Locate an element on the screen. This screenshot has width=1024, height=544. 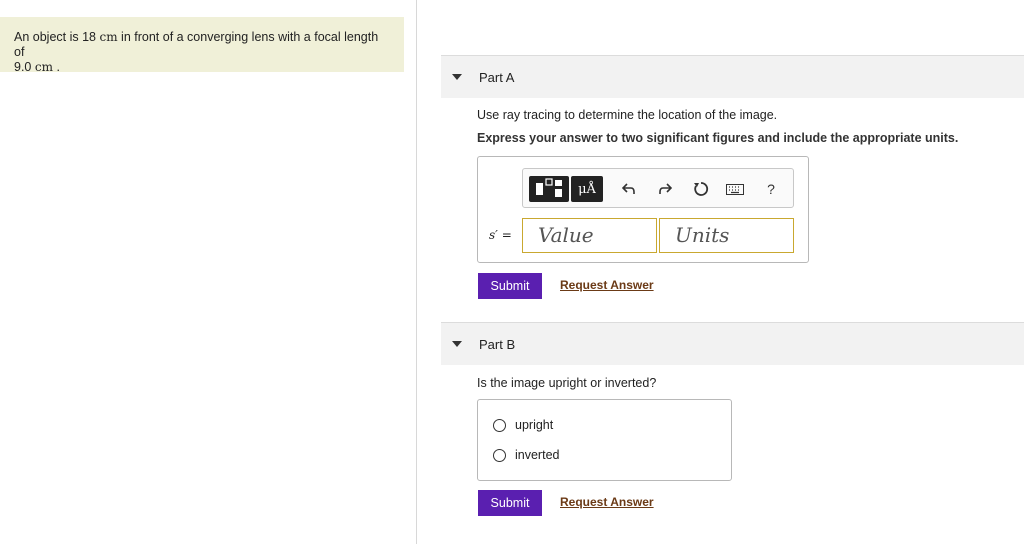
option-upright: upright is located at coordinates (523, 425).